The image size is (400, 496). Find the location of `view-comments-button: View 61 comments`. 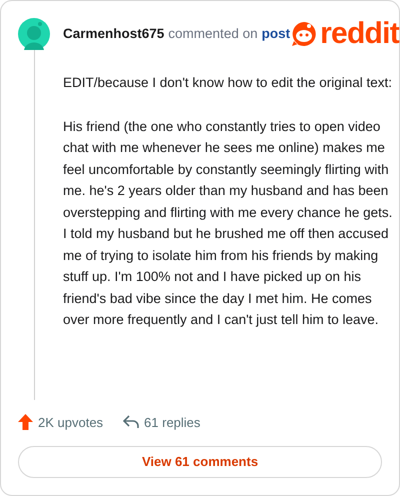

view-comments-button: View 61 comments is located at coordinates (200, 462).